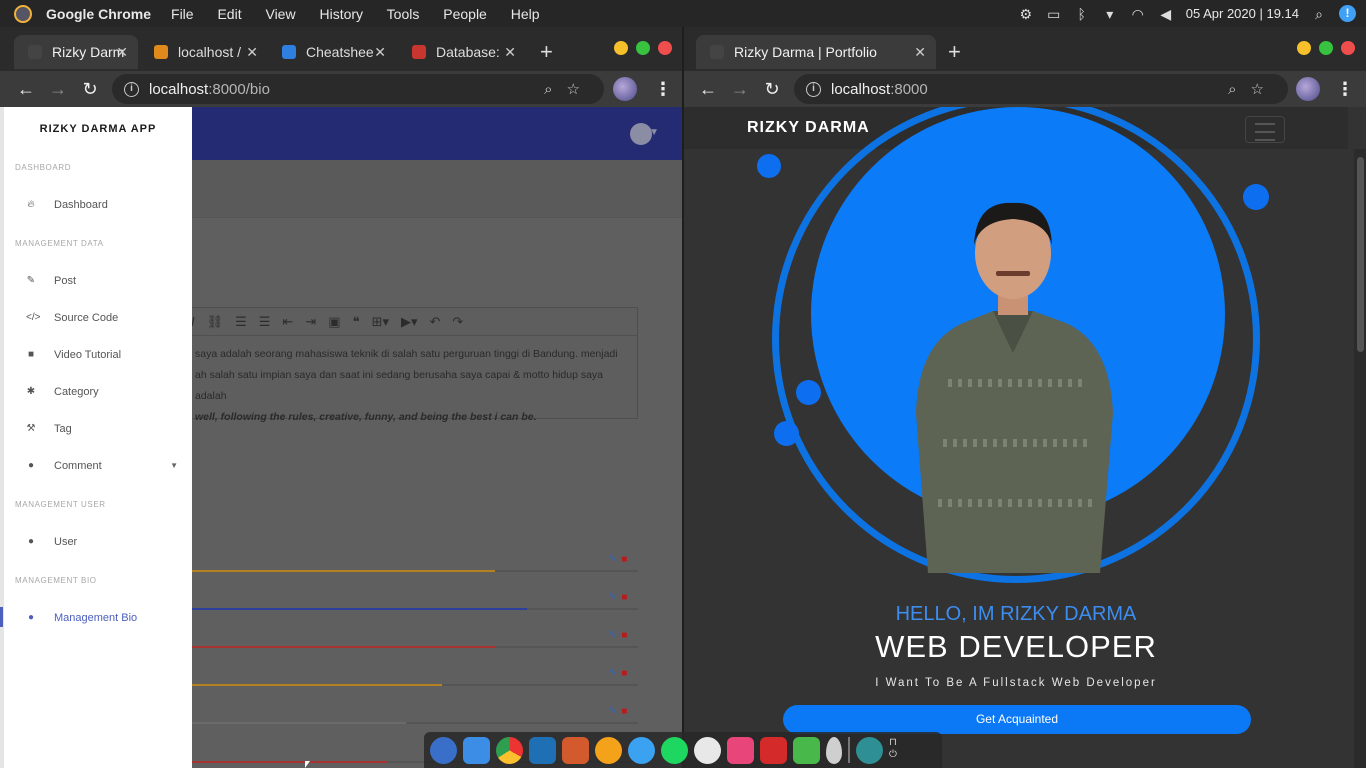  What do you see at coordinates (98, 280) in the screenshot?
I see `sidebar-item-post: ✎ Post` at bounding box center [98, 280].